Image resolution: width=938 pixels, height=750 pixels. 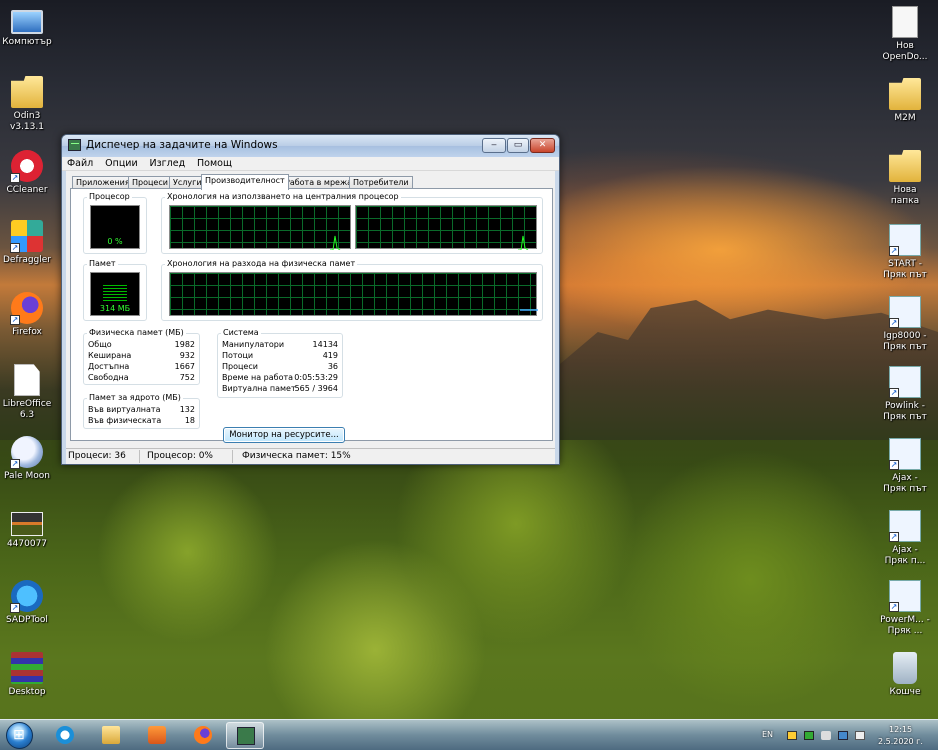 What do you see at coordinates (905, 252) in the screenshot?
I see `desktop-icon-start-shortcut: ↗ START - Пряк път` at bounding box center [905, 252].